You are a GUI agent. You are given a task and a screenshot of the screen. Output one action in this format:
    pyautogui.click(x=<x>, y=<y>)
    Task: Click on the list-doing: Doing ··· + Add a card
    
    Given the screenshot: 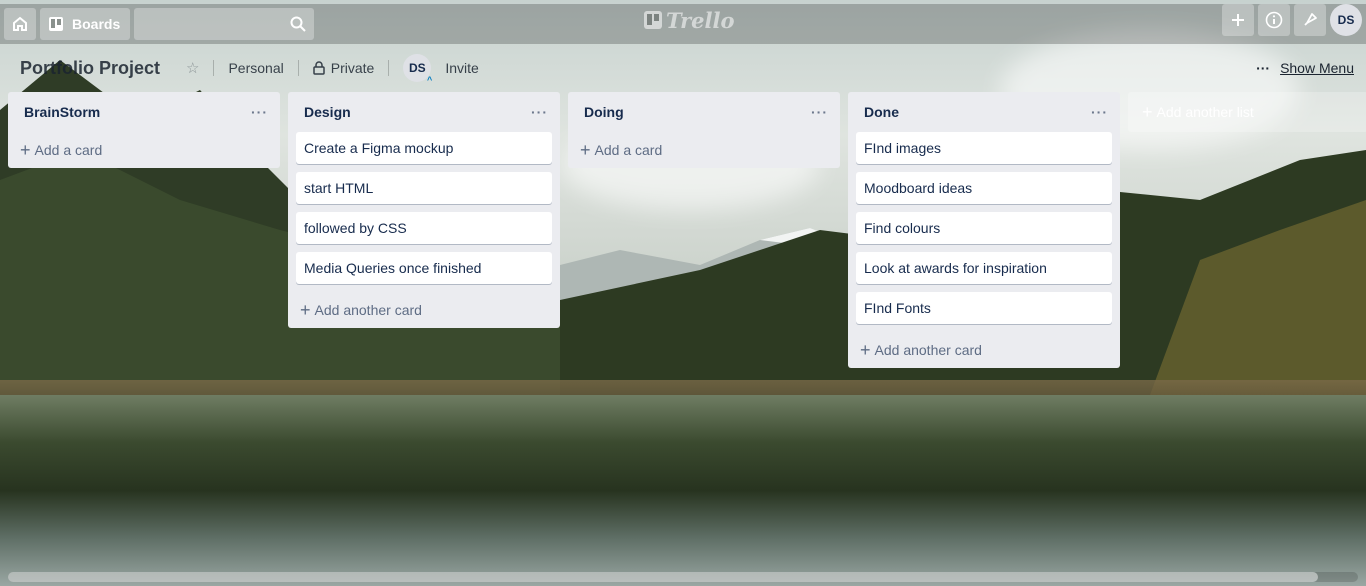 What is the action you would take?
    pyautogui.click(x=704, y=130)
    